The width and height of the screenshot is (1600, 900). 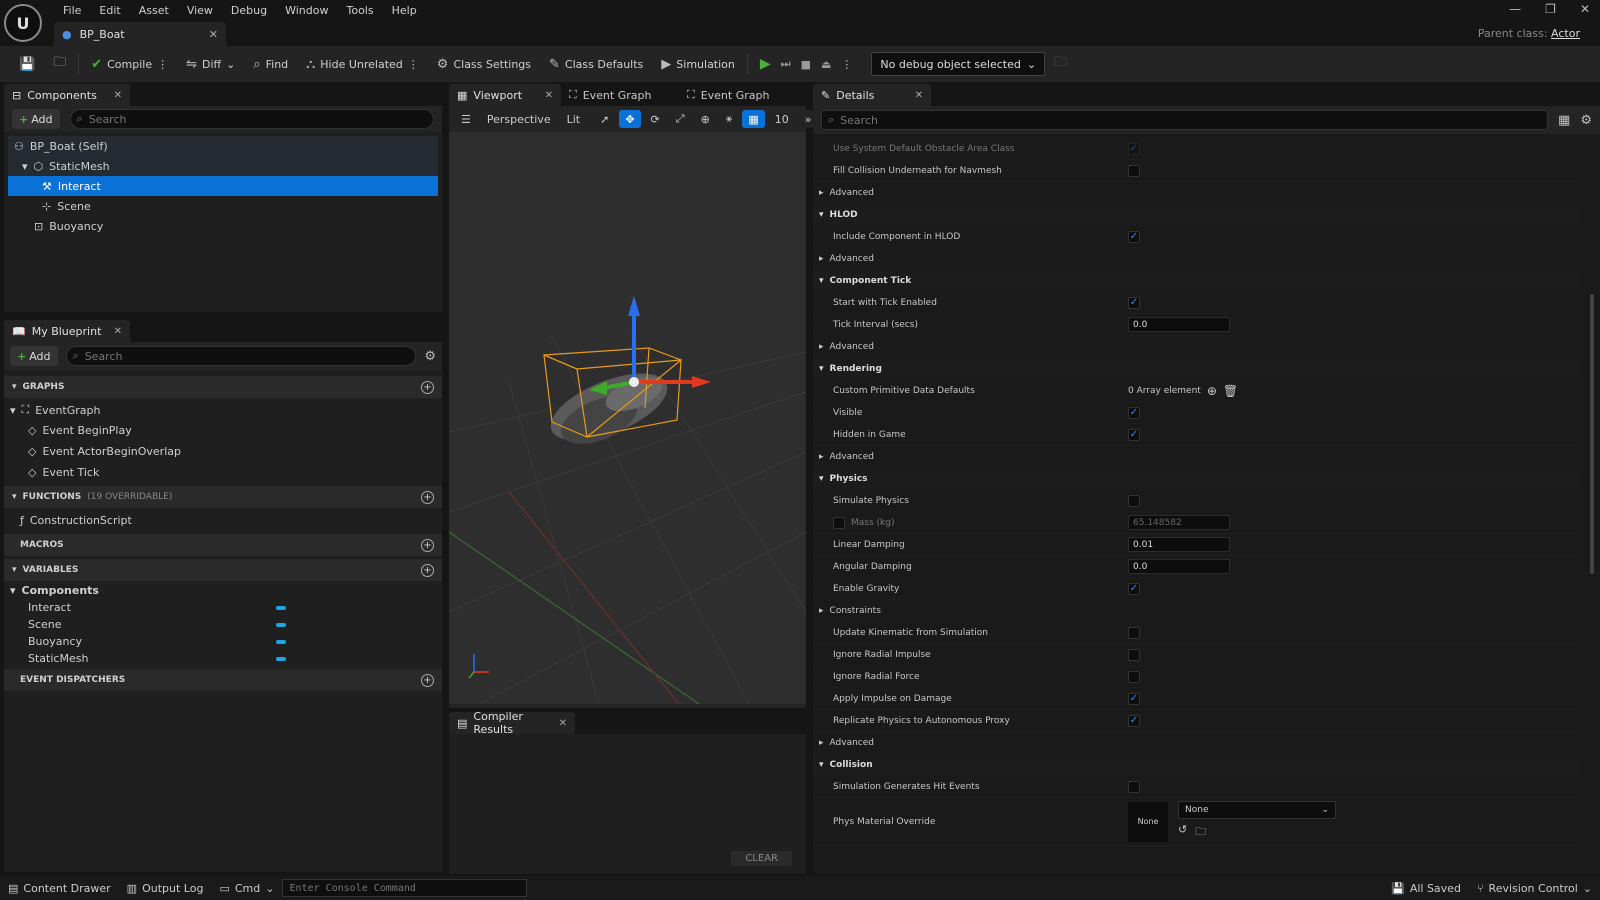 I want to click on diff-button: ⇋ Diff ⌄, so click(x=210, y=64).